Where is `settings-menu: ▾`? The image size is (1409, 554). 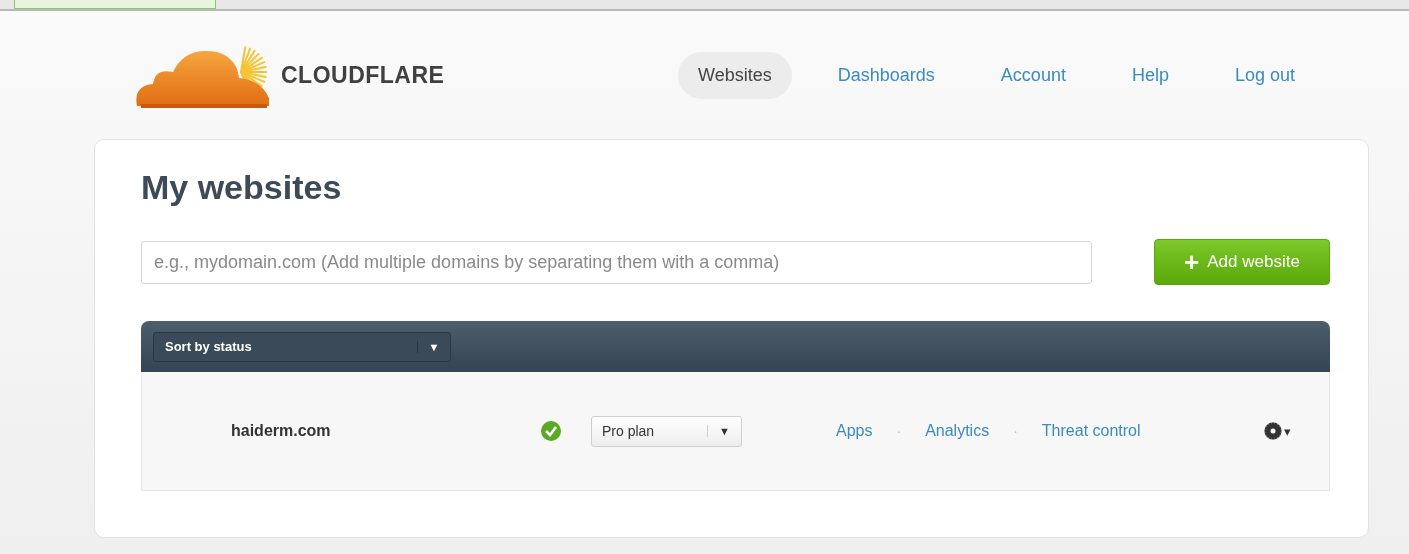 settings-menu: ▾ is located at coordinates (1277, 431).